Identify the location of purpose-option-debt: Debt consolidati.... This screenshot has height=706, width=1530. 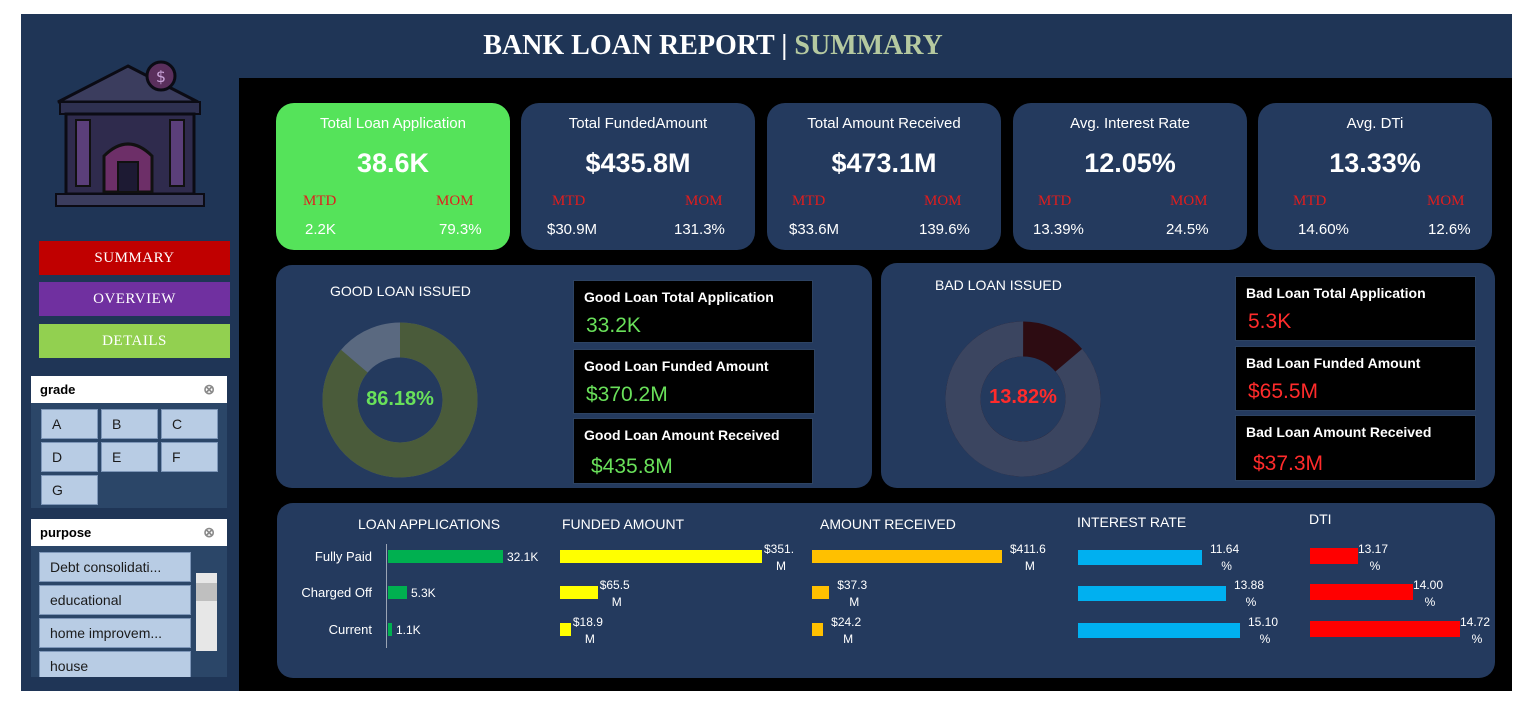
(115, 567).